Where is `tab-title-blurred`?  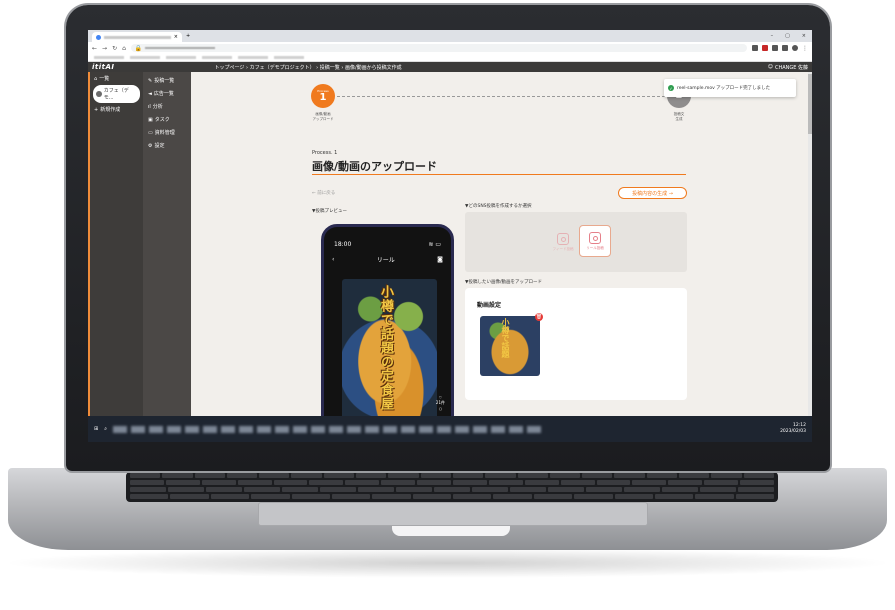
tab-title-blurred is located at coordinates (137, 37).